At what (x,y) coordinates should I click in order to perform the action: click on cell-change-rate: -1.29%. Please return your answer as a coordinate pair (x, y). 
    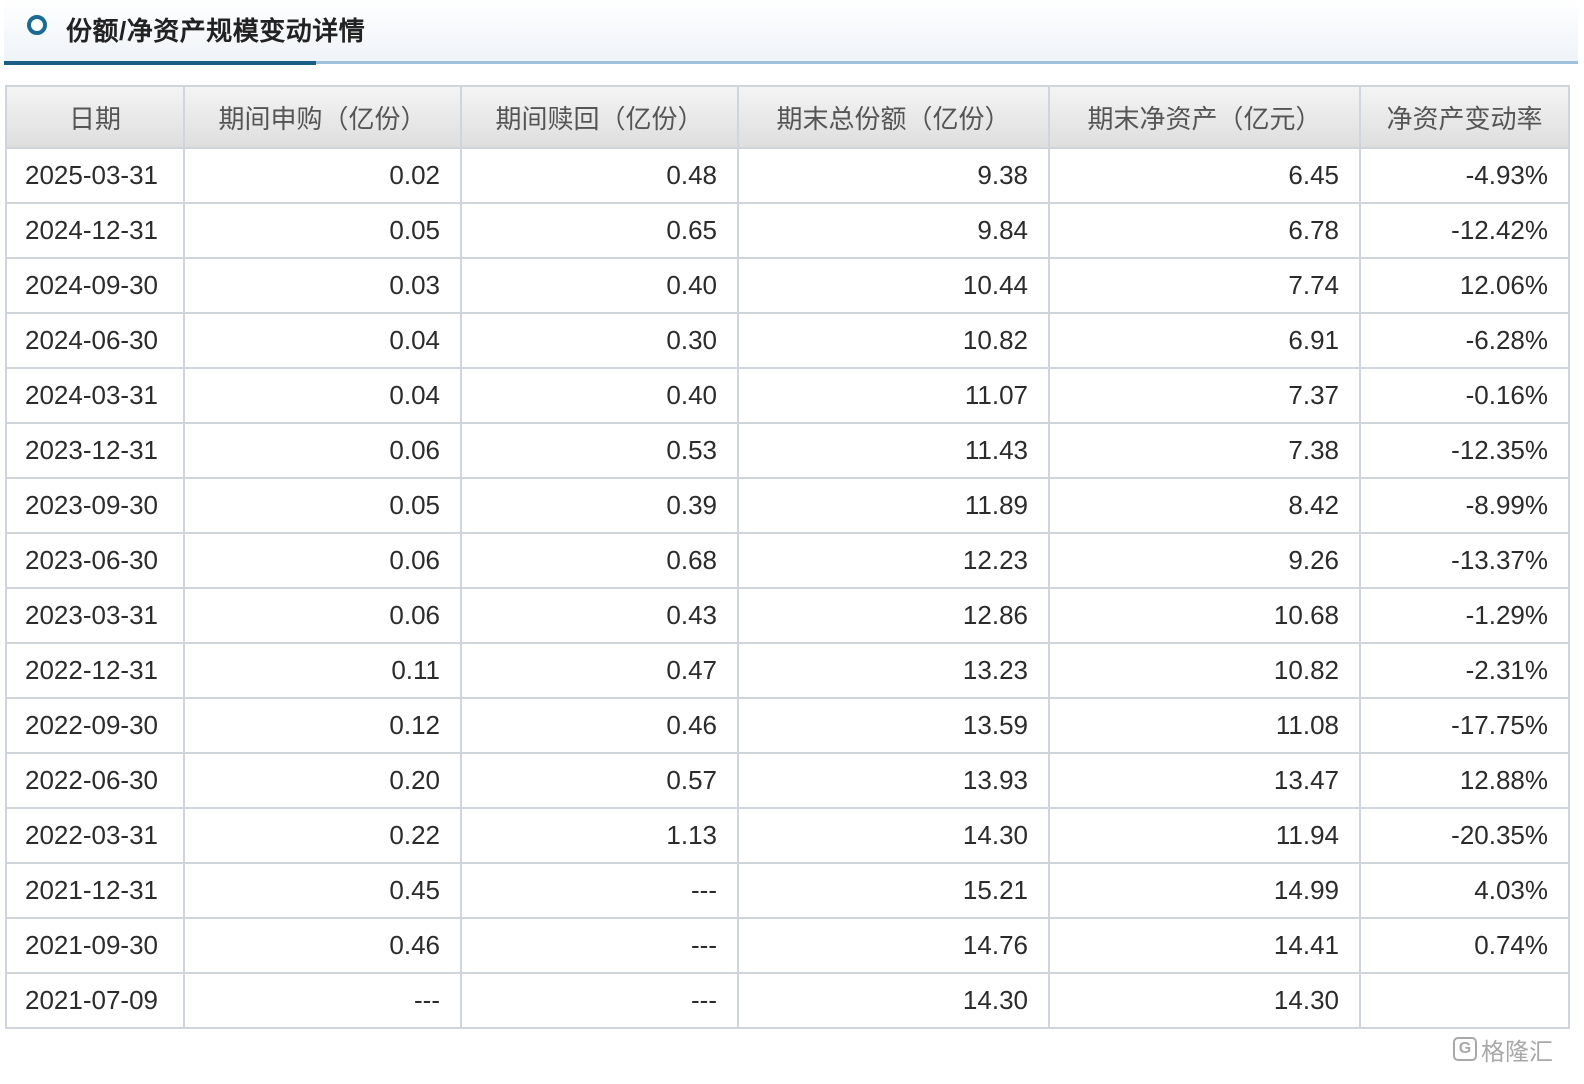
    Looking at the image, I should click on (1464, 615).